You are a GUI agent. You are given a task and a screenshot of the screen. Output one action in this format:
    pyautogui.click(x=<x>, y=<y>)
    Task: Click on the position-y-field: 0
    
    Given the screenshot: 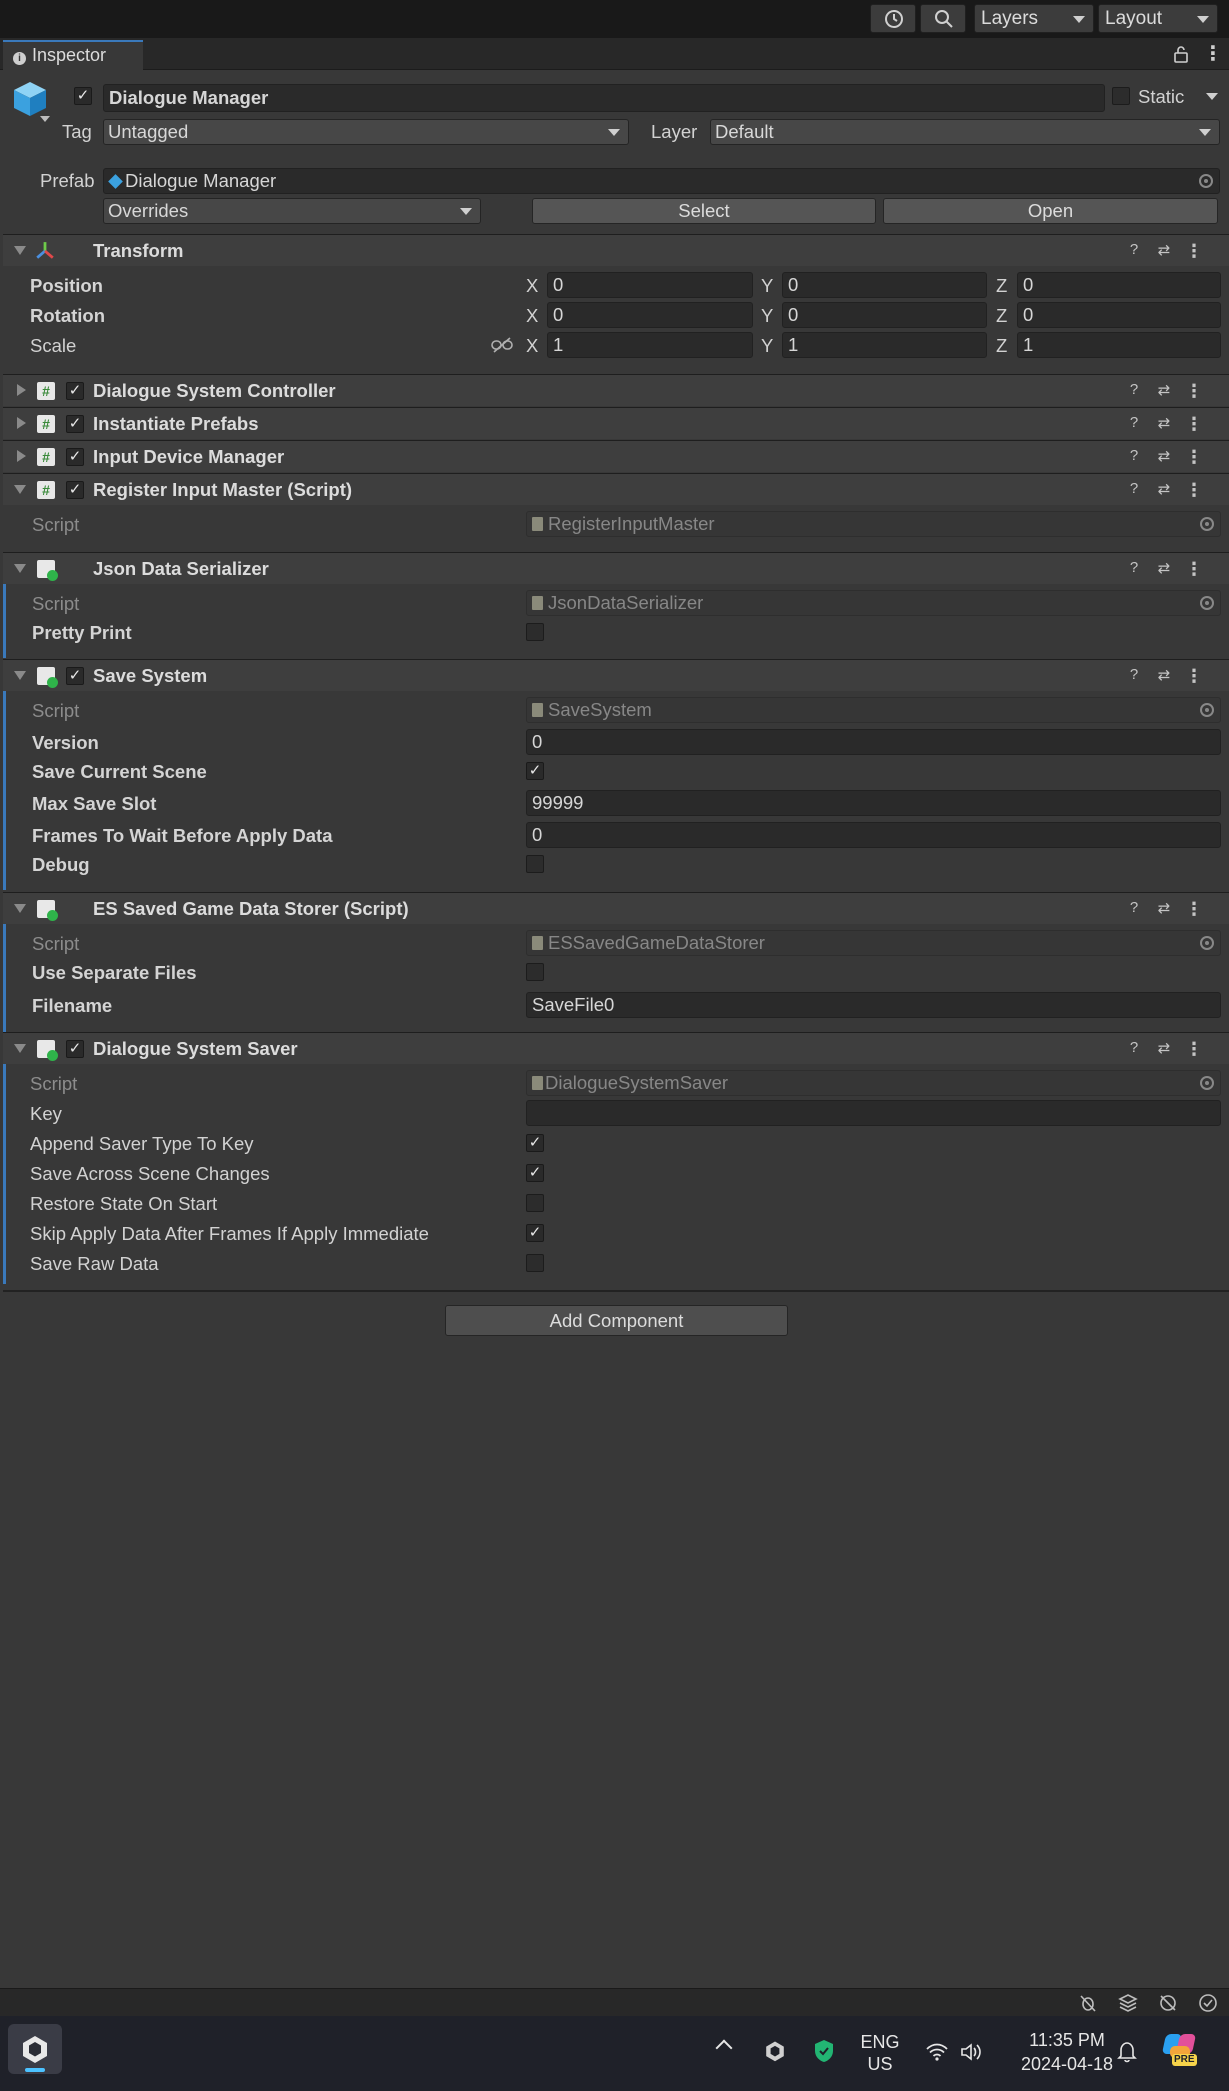 What is the action you would take?
    pyautogui.click(x=884, y=285)
    